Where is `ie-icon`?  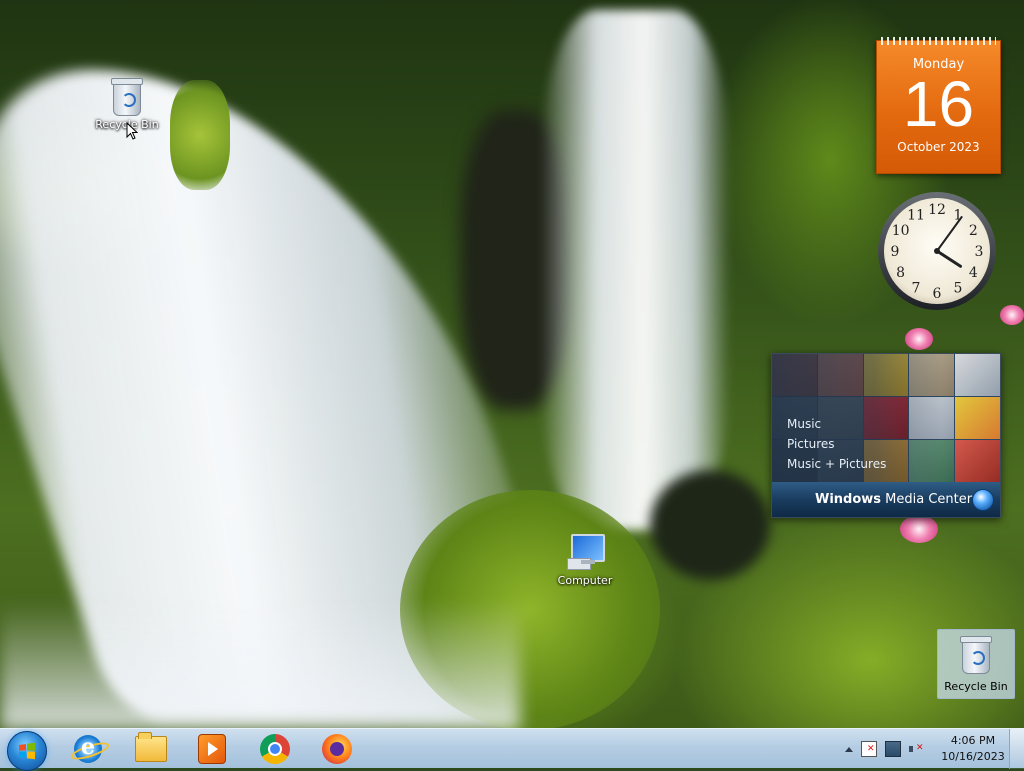
ie-icon is located at coordinates (88, 748).